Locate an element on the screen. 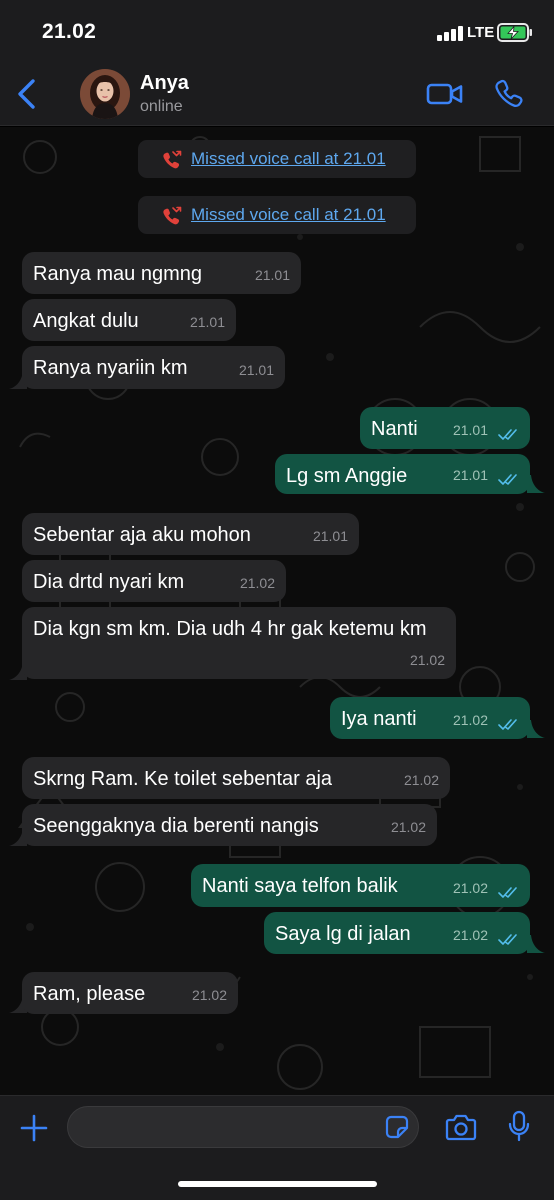 The width and height of the screenshot is (554, 1200). microphone-icon is located at coordinates (519, 1126).